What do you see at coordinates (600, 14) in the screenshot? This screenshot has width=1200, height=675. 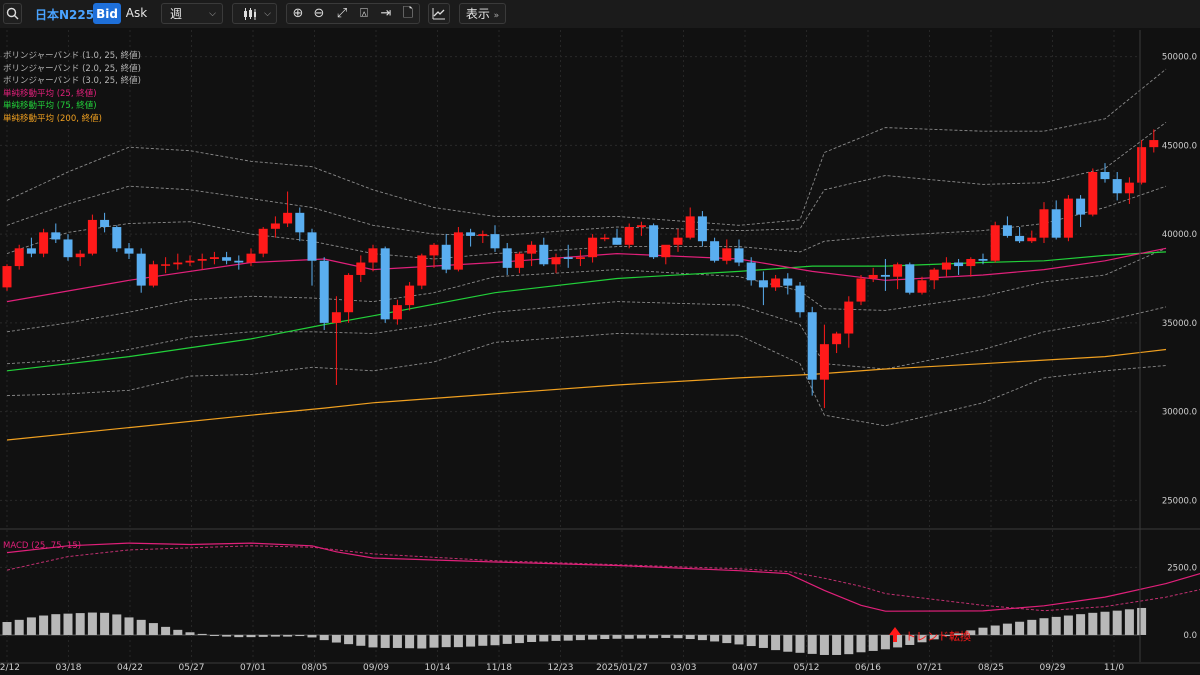 I see `chart-toolbar: 日本N225 Bid Ask 週 ⌵ ⌵ ⊕ ⊖ ⤢ ⍓ ⇥ 🗋 表示 »` at bounding box center [600, 14].